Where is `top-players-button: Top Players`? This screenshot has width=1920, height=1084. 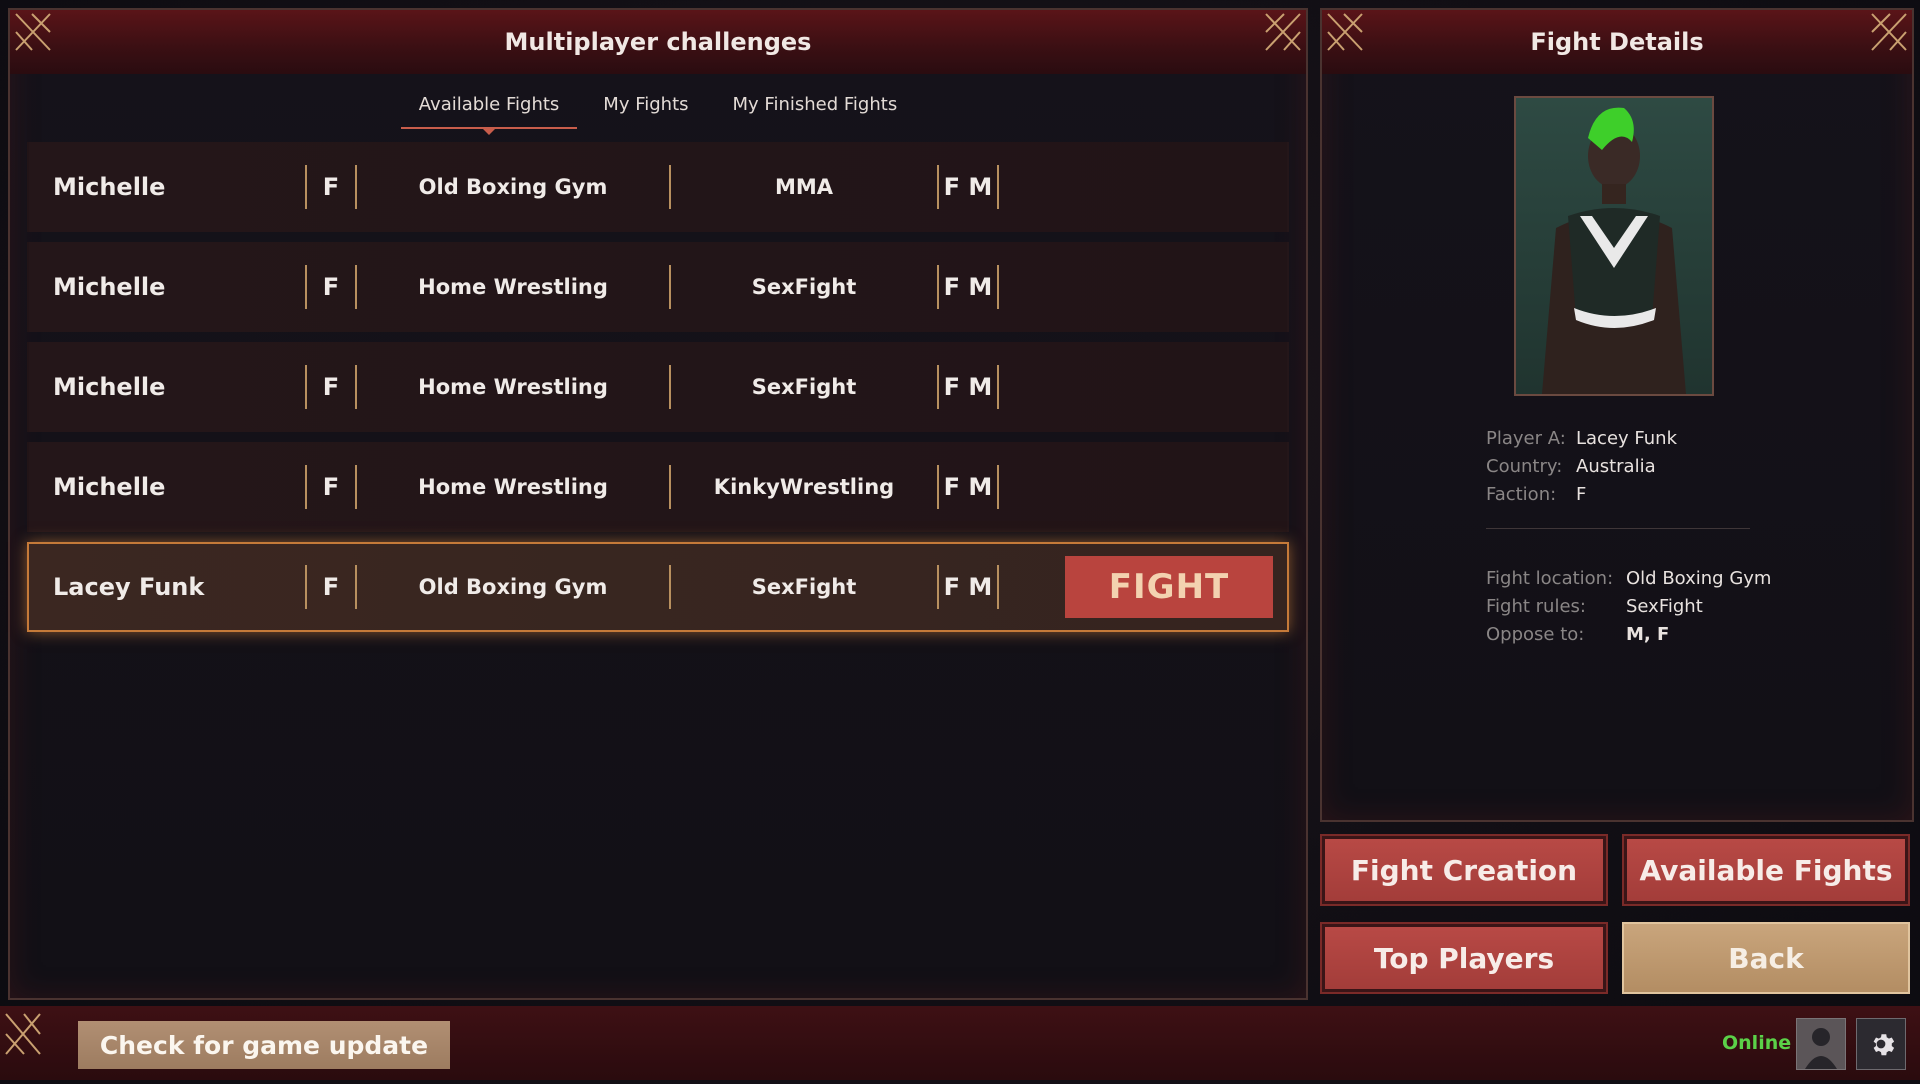
top-players-button: Top Players is located at coordinates (1464, 958).